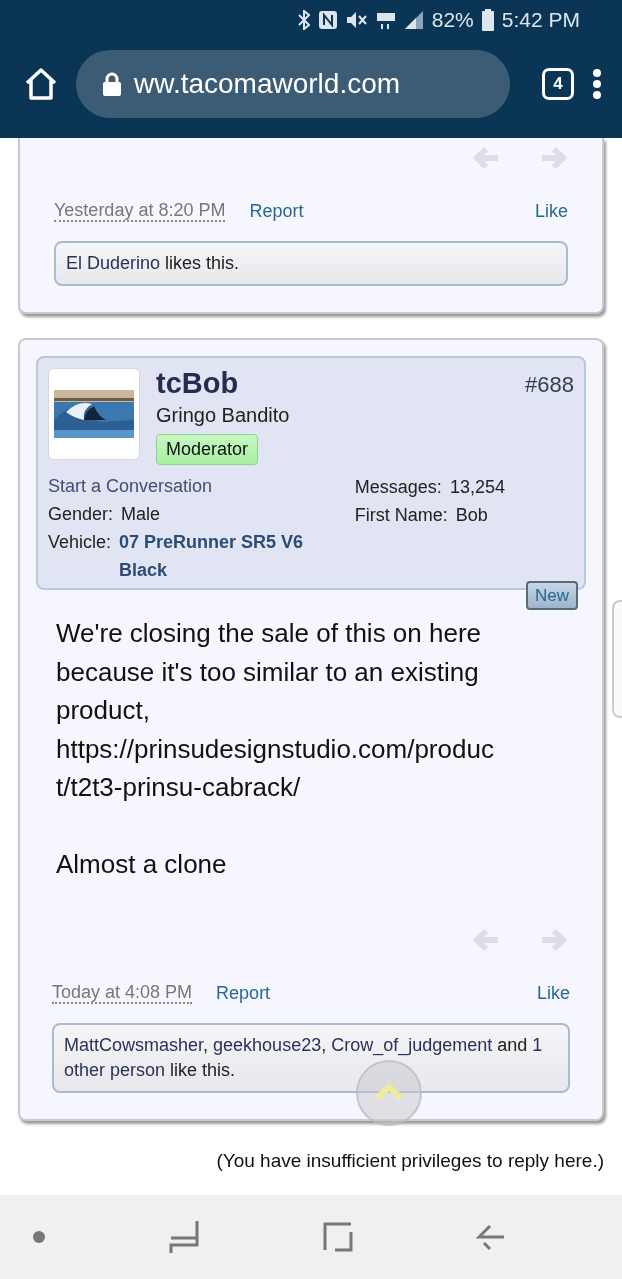 Image resolution: width=622 pixels, height=1279 pixels. Describe the element at coordinates (122, 993) in the screenshot. I see `post-date: Today at 4:08 PM` at that location.